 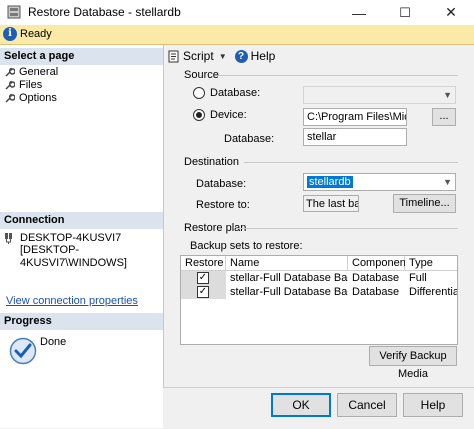 I want to click on page-item-files: Files, so click(x=23, y=84).